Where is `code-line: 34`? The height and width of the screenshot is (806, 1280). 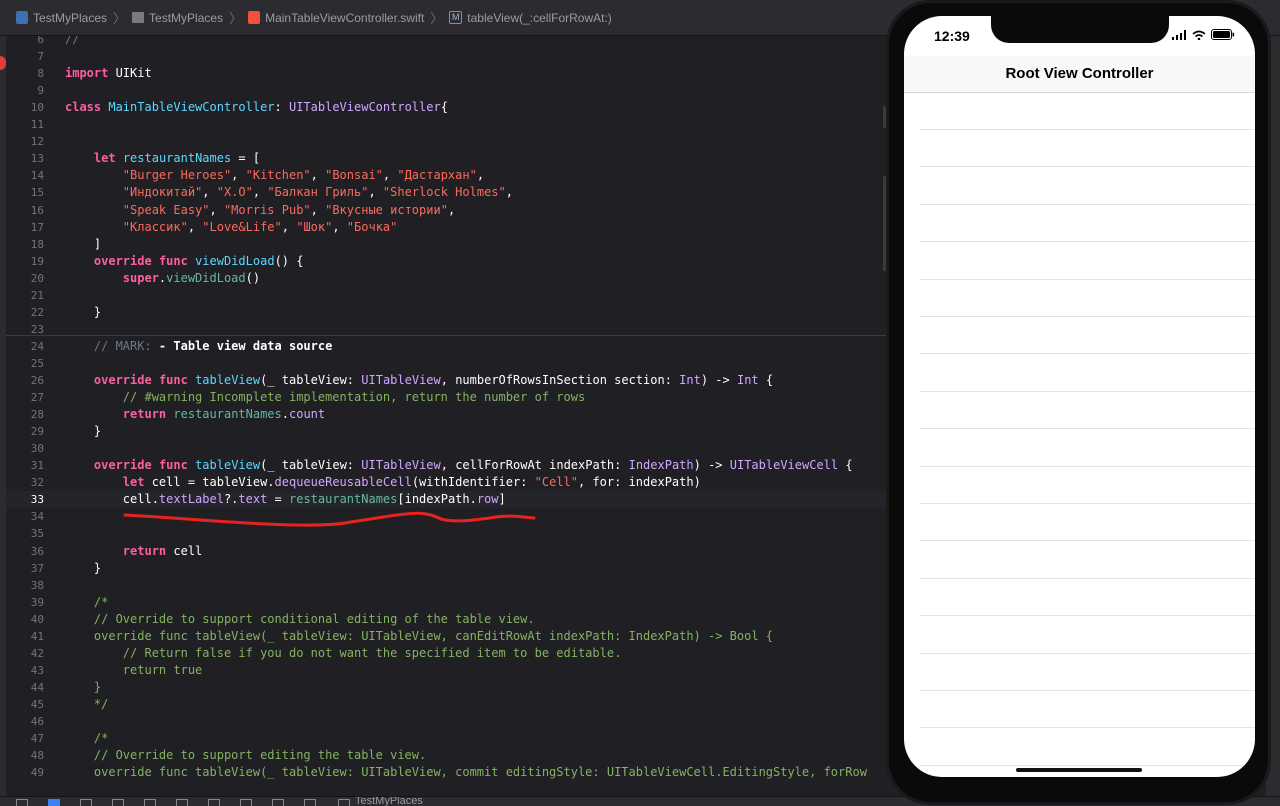
code-line: 34 is located at coordinates (446, 516).